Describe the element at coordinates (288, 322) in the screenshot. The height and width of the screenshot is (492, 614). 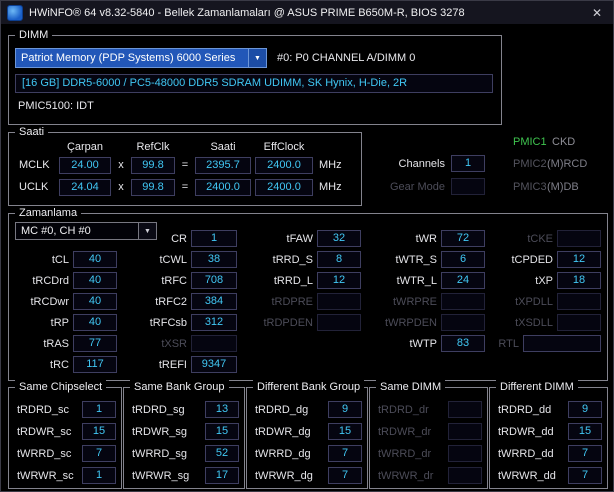
I see `trdpden-label: tRDPDEN` at that location.